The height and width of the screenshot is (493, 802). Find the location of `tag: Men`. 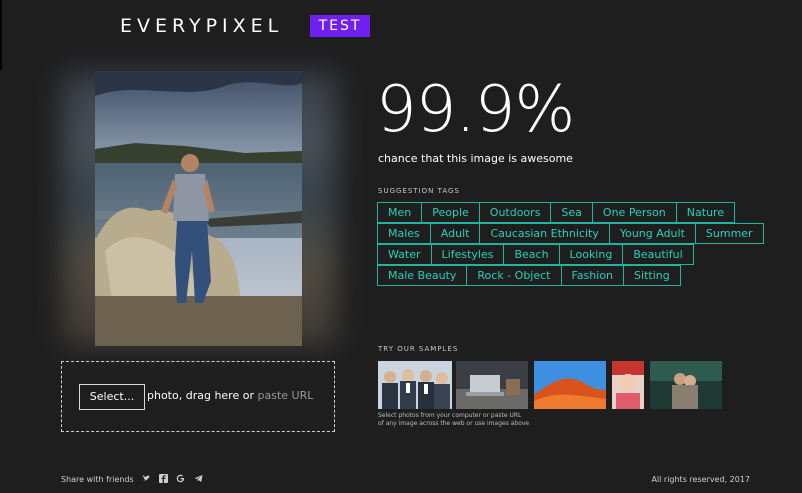

tag: Men is located at coordinates (400, 212).